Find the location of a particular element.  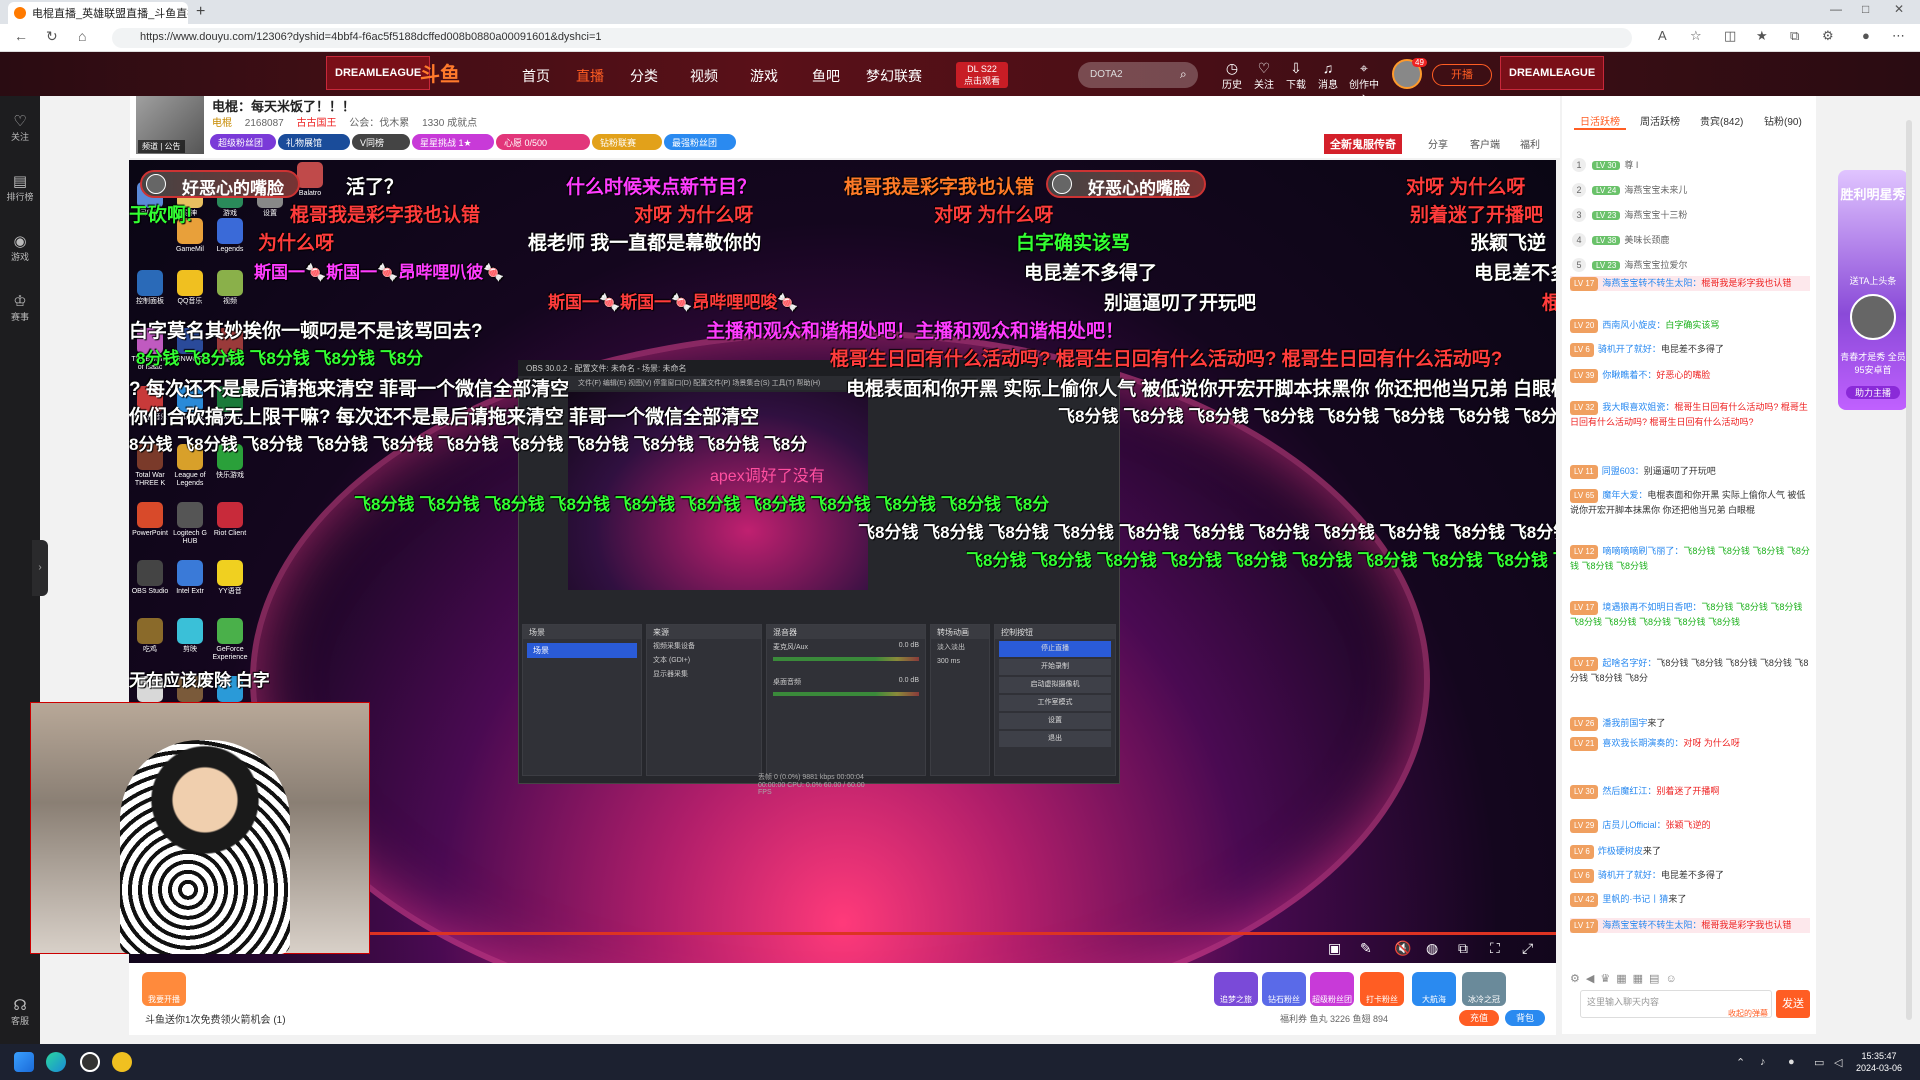

chat-username: 起啥名字好： is located at coordinates (1629, 663).